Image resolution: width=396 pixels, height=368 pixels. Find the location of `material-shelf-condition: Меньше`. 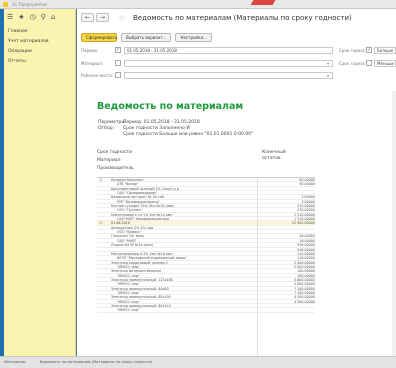

material-shelf-condition: Меньше is located at coordinates (385, 63).